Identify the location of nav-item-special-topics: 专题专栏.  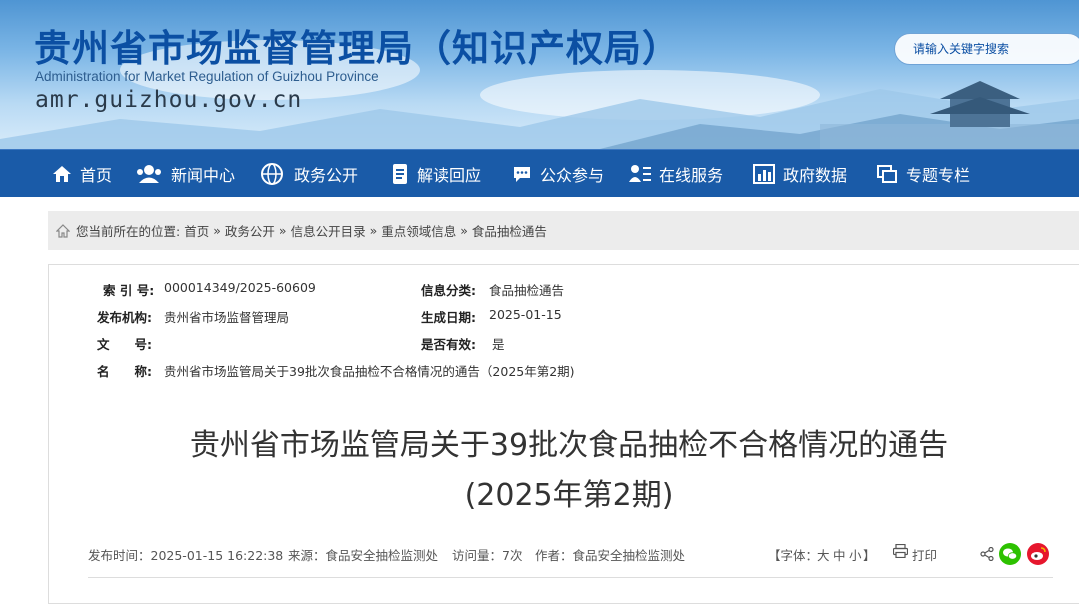
(923, 174).